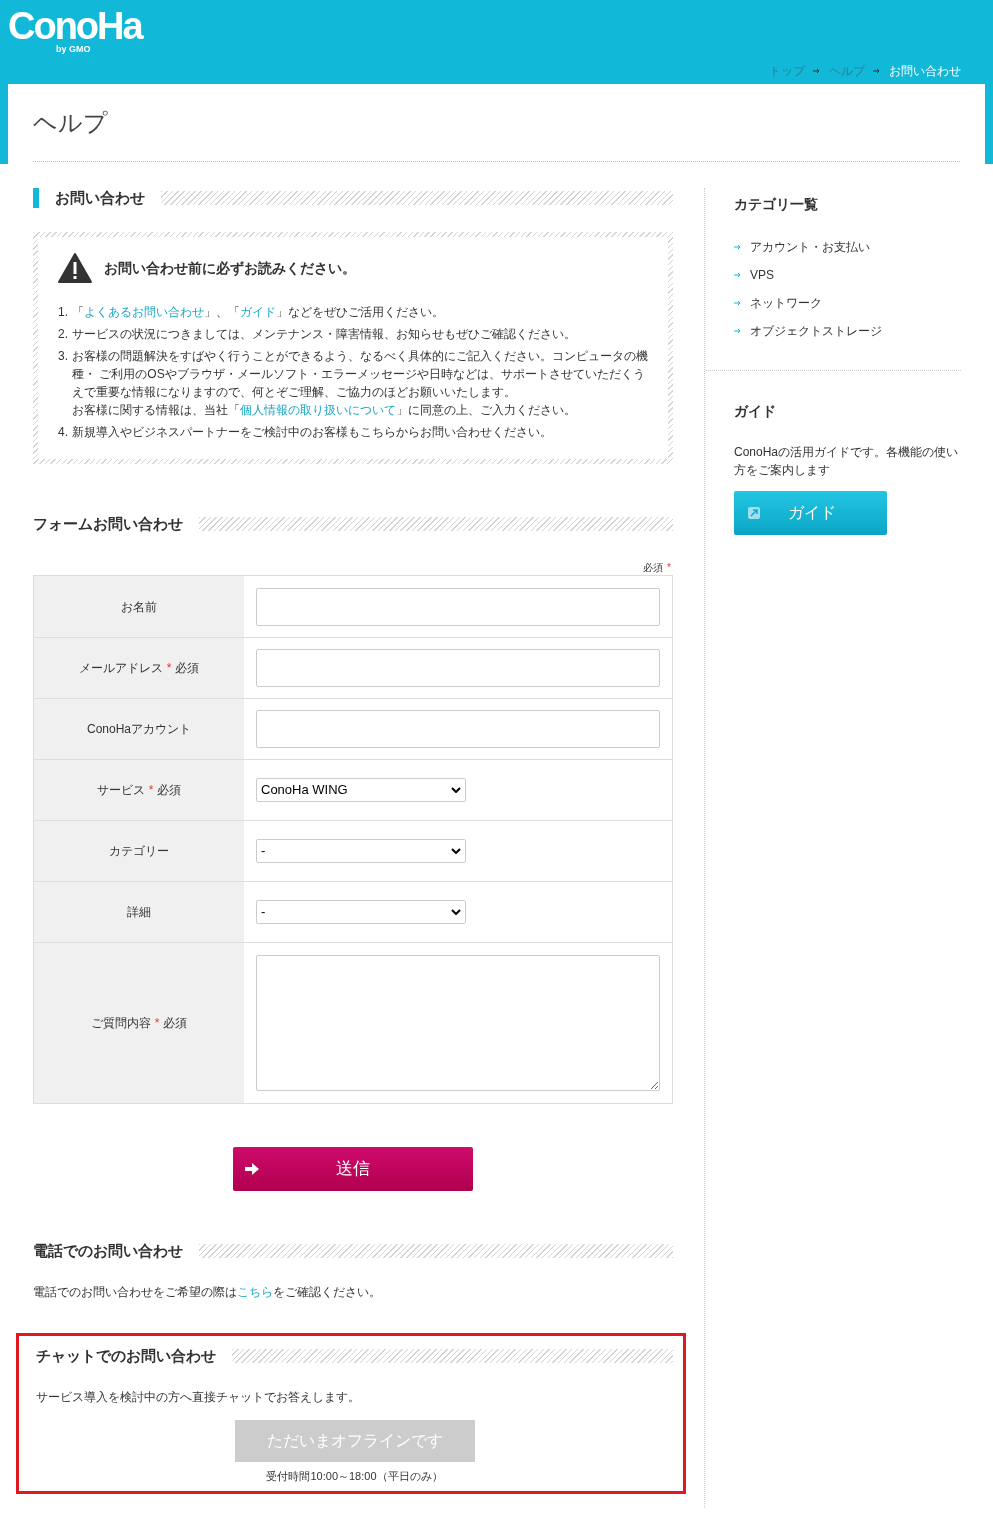  I want to click on text-link: こちら, so click(255, 1292).